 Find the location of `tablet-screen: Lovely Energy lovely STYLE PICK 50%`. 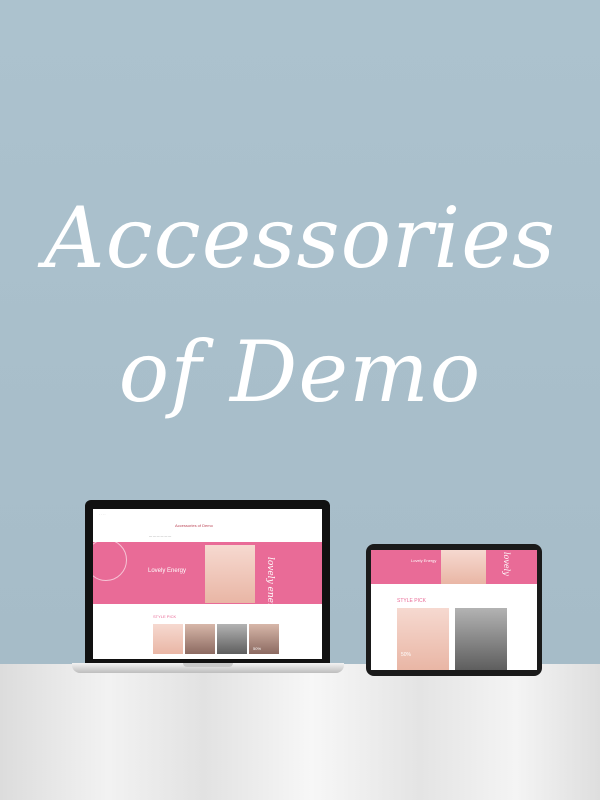

tablet-screen: Lovely Energy lovely STYLE PICK 50% is located at coordinates (454, 610).